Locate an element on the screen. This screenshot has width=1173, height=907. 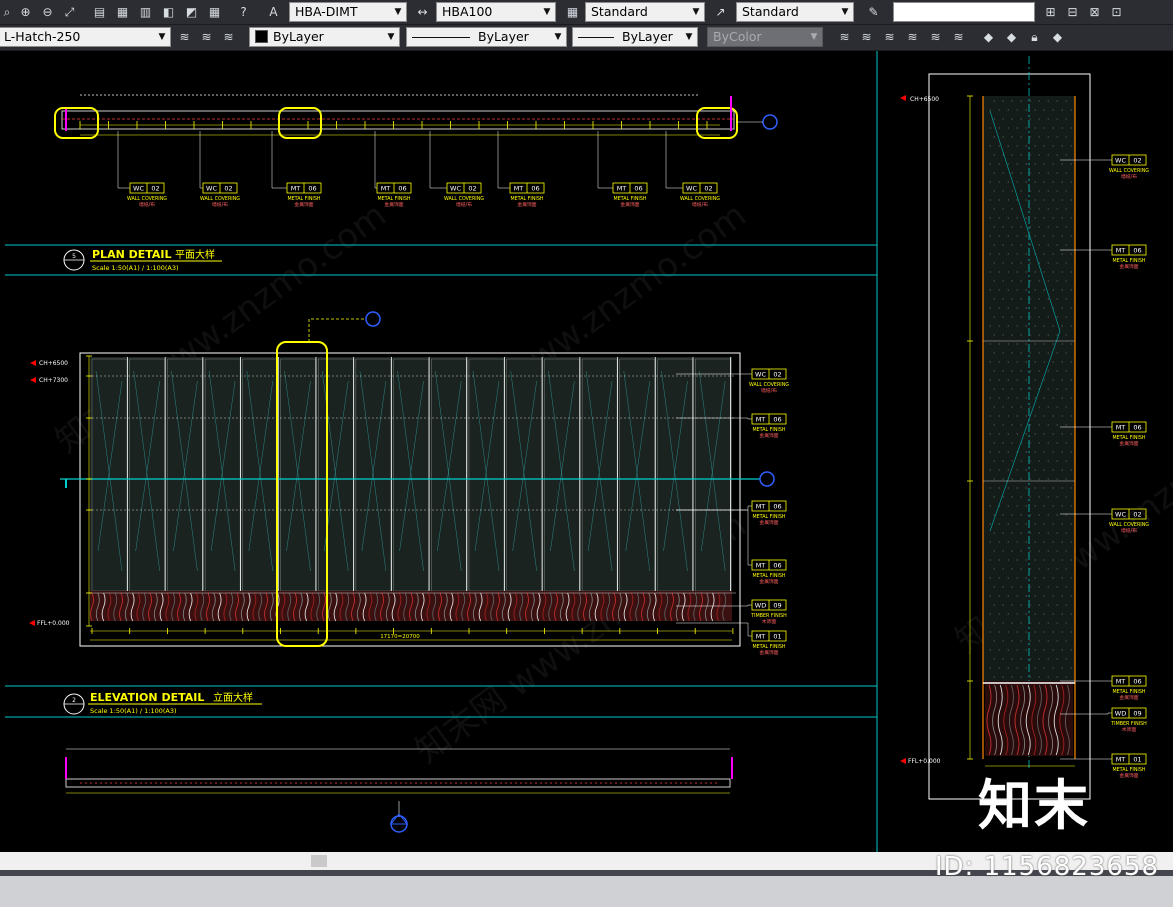
layer-previous-icon: ≋ is located at coordinates (206, 37).